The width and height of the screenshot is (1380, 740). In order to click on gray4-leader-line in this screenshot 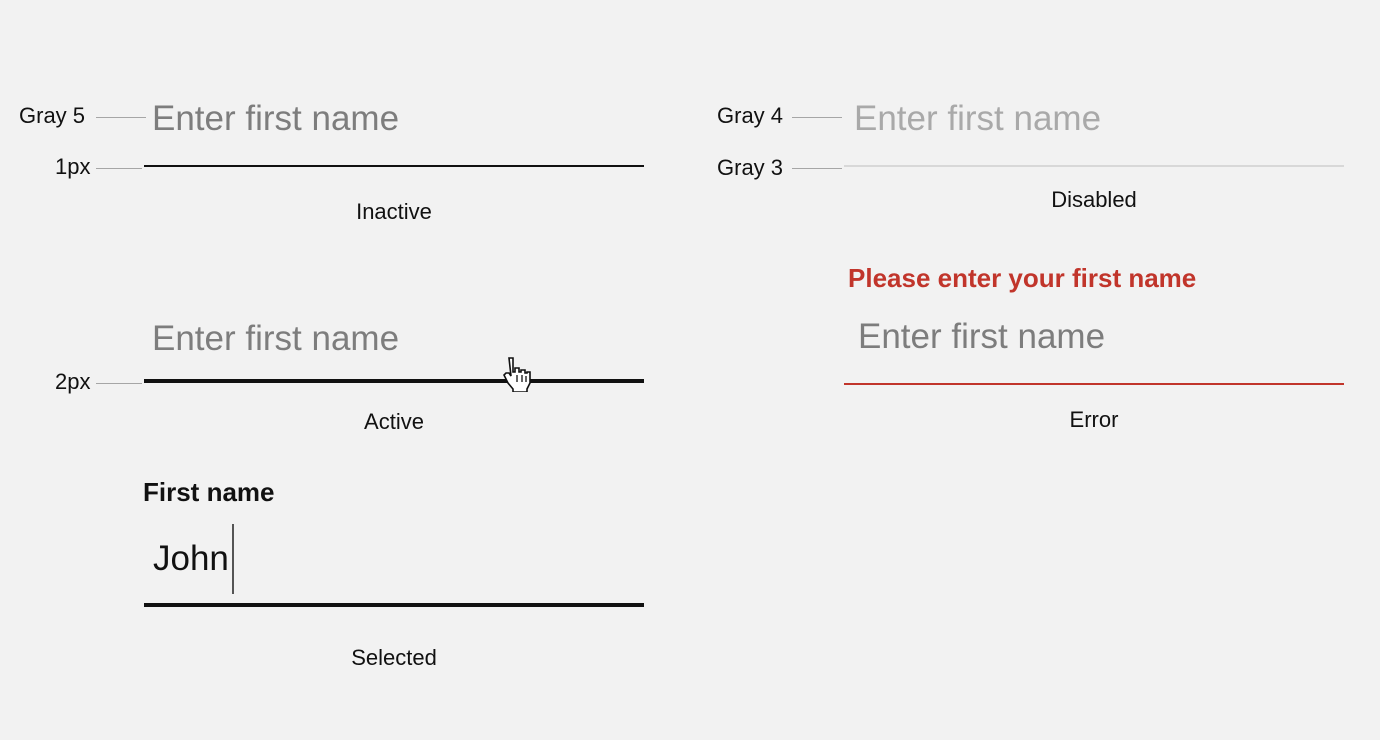, I will do `click(817, 117)`.